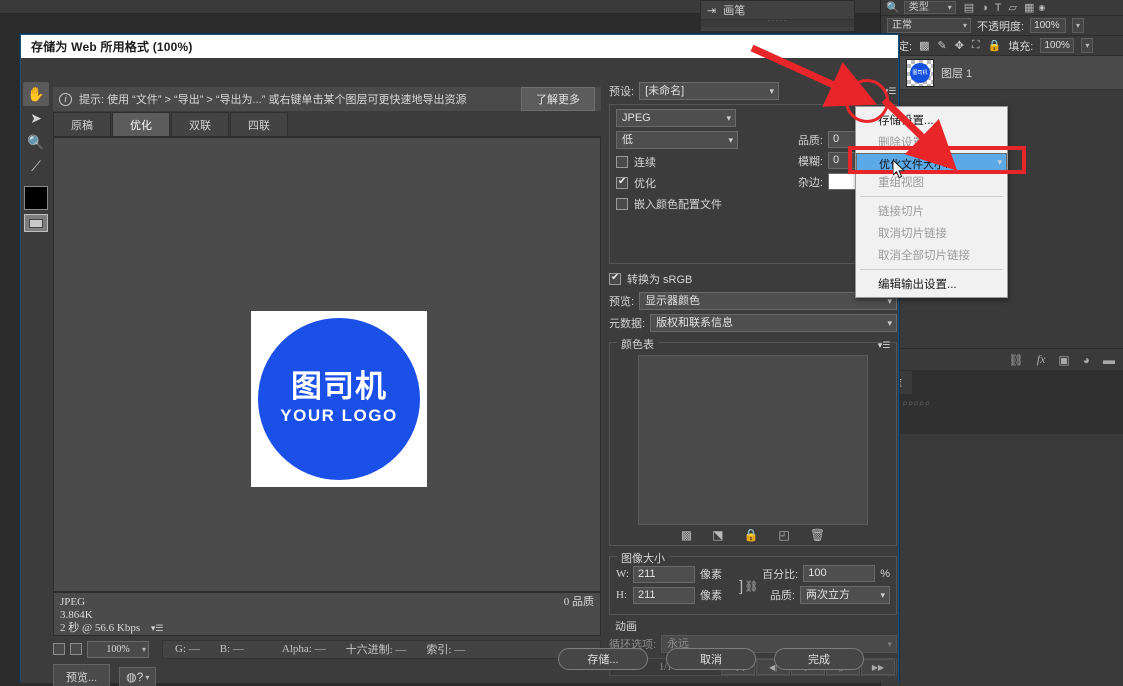  Describe the element at coordinates (984, 8) in the screenshot. I see `filter-adjustment-icon: ◑` at that location.